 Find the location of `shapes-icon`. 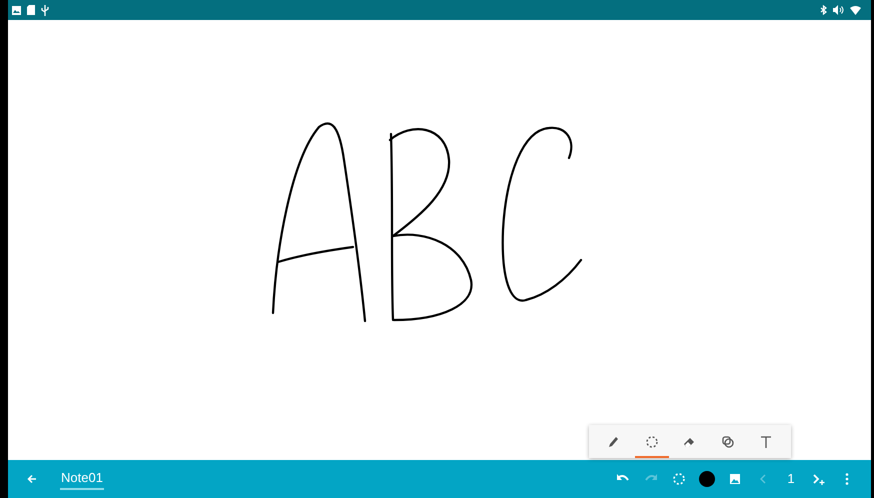

shapes-icon is located at coordinates (728, 441).